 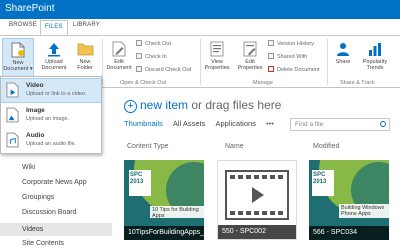 I want to click on tile-caption: 550 - SPC002, so click(x=257, y=232).